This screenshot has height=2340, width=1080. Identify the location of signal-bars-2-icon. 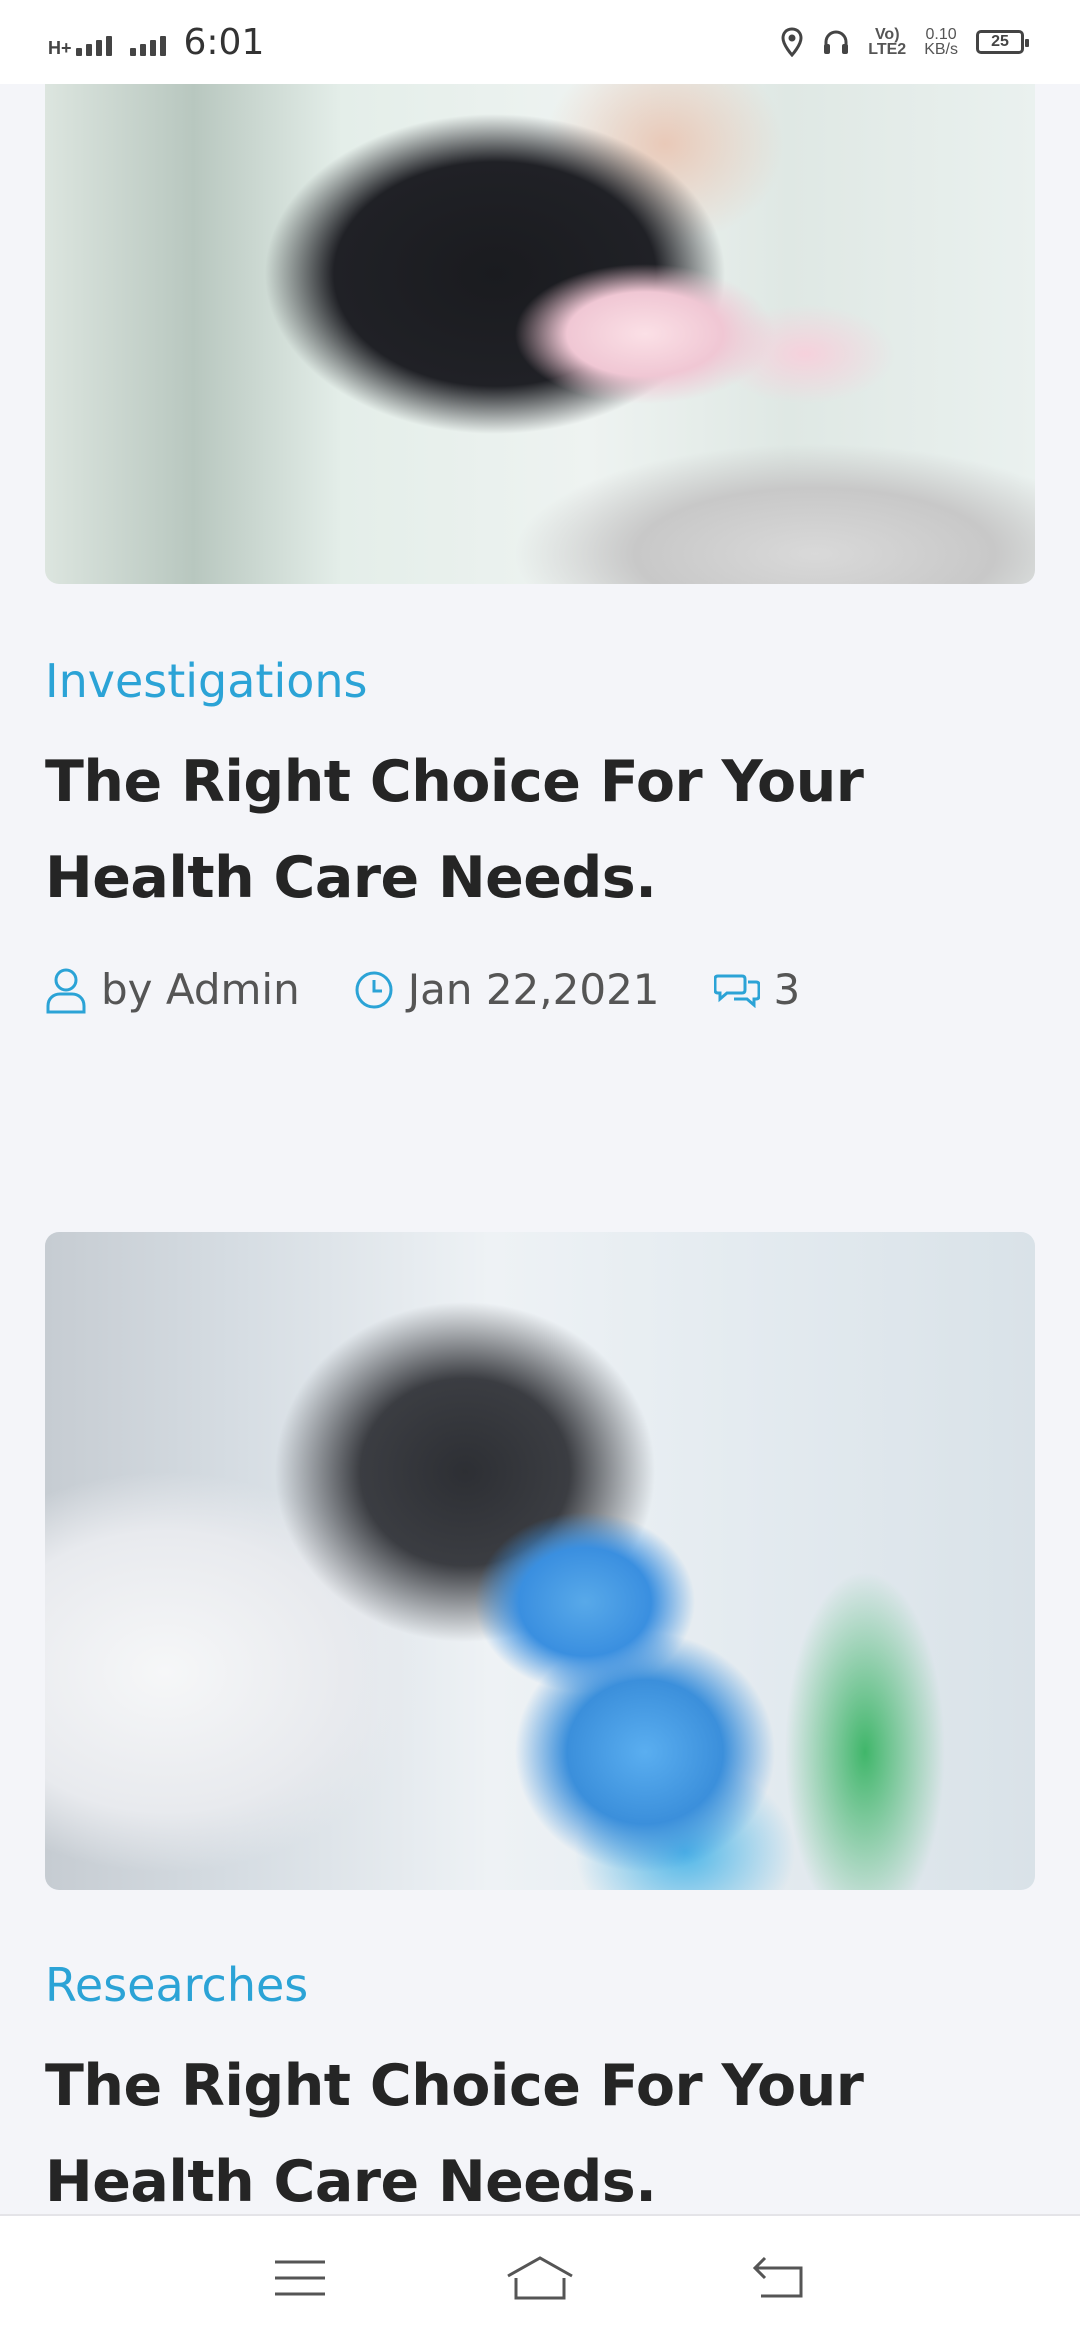
(147, 42).